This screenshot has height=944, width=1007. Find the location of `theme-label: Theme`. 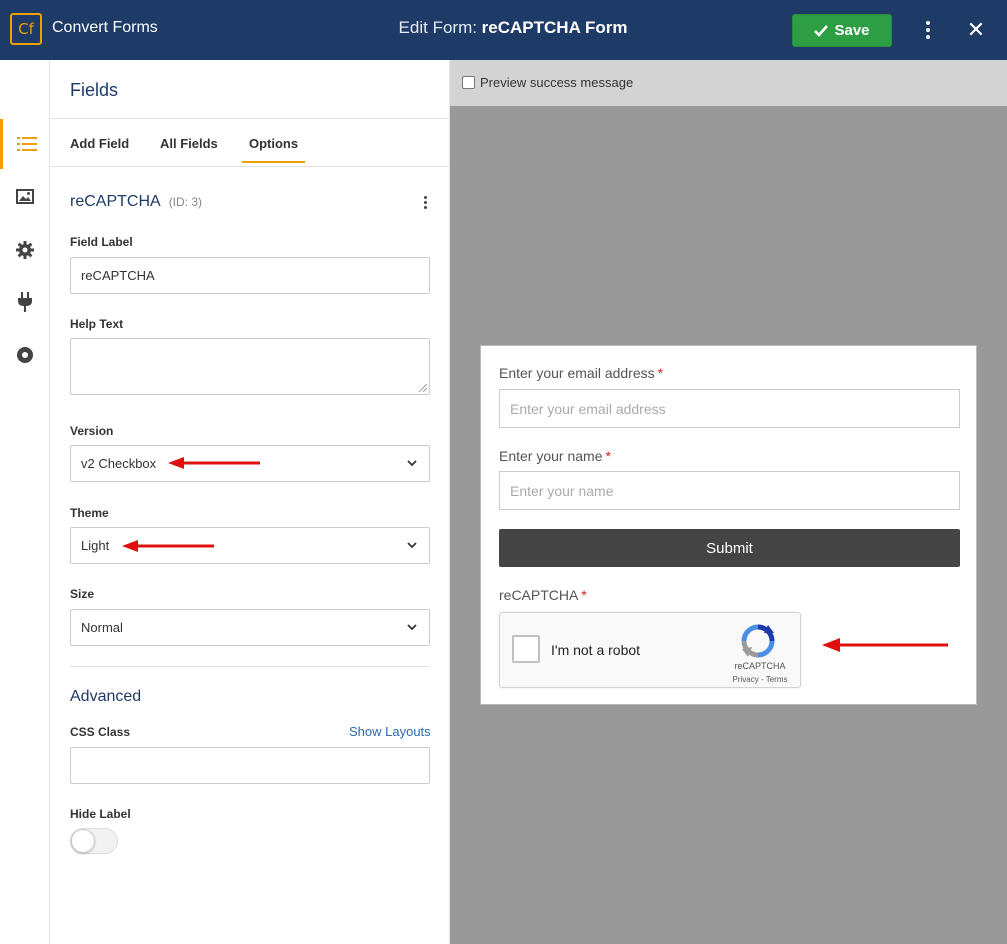

theme-label: Theme is located at coordinates (89, 513).